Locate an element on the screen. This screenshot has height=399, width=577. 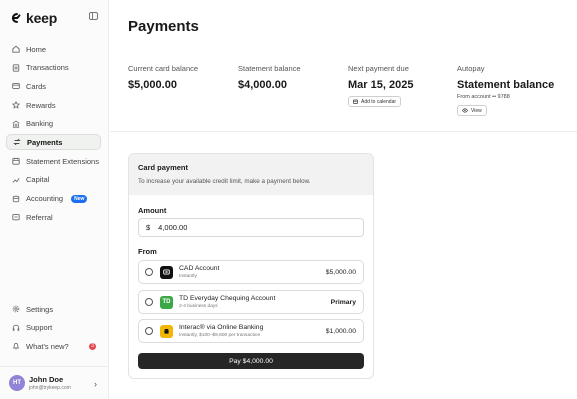
sidebar-item-capital: Capital is located at coordinates (53, 180).